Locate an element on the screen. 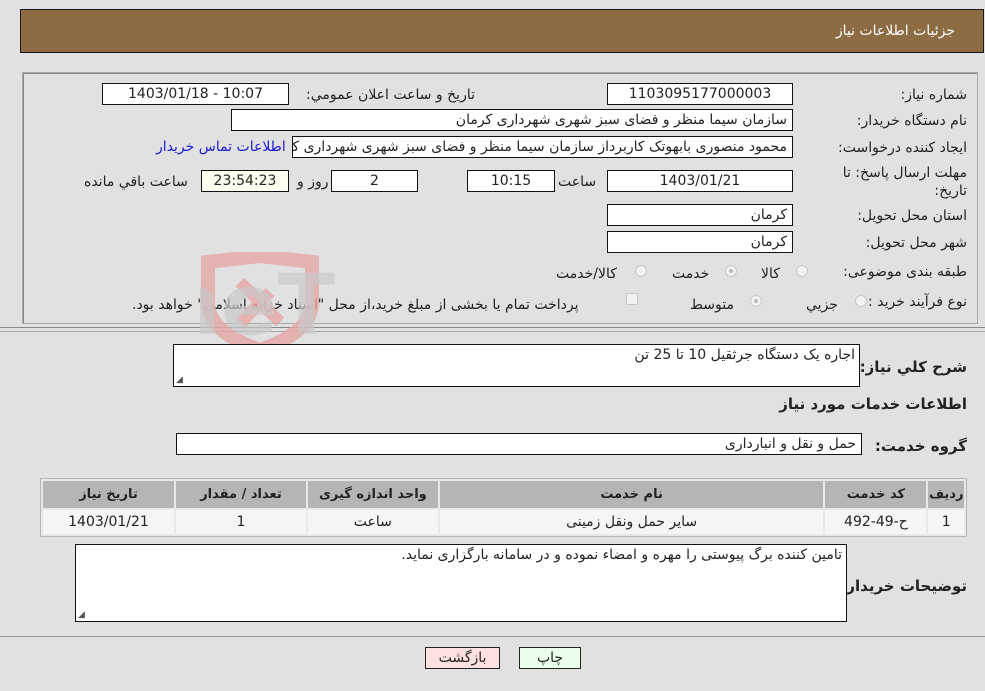 This screenshot has height=691, width=985. category-label: طبقه بندی موضوعی: is located at coordinates (905, 272).